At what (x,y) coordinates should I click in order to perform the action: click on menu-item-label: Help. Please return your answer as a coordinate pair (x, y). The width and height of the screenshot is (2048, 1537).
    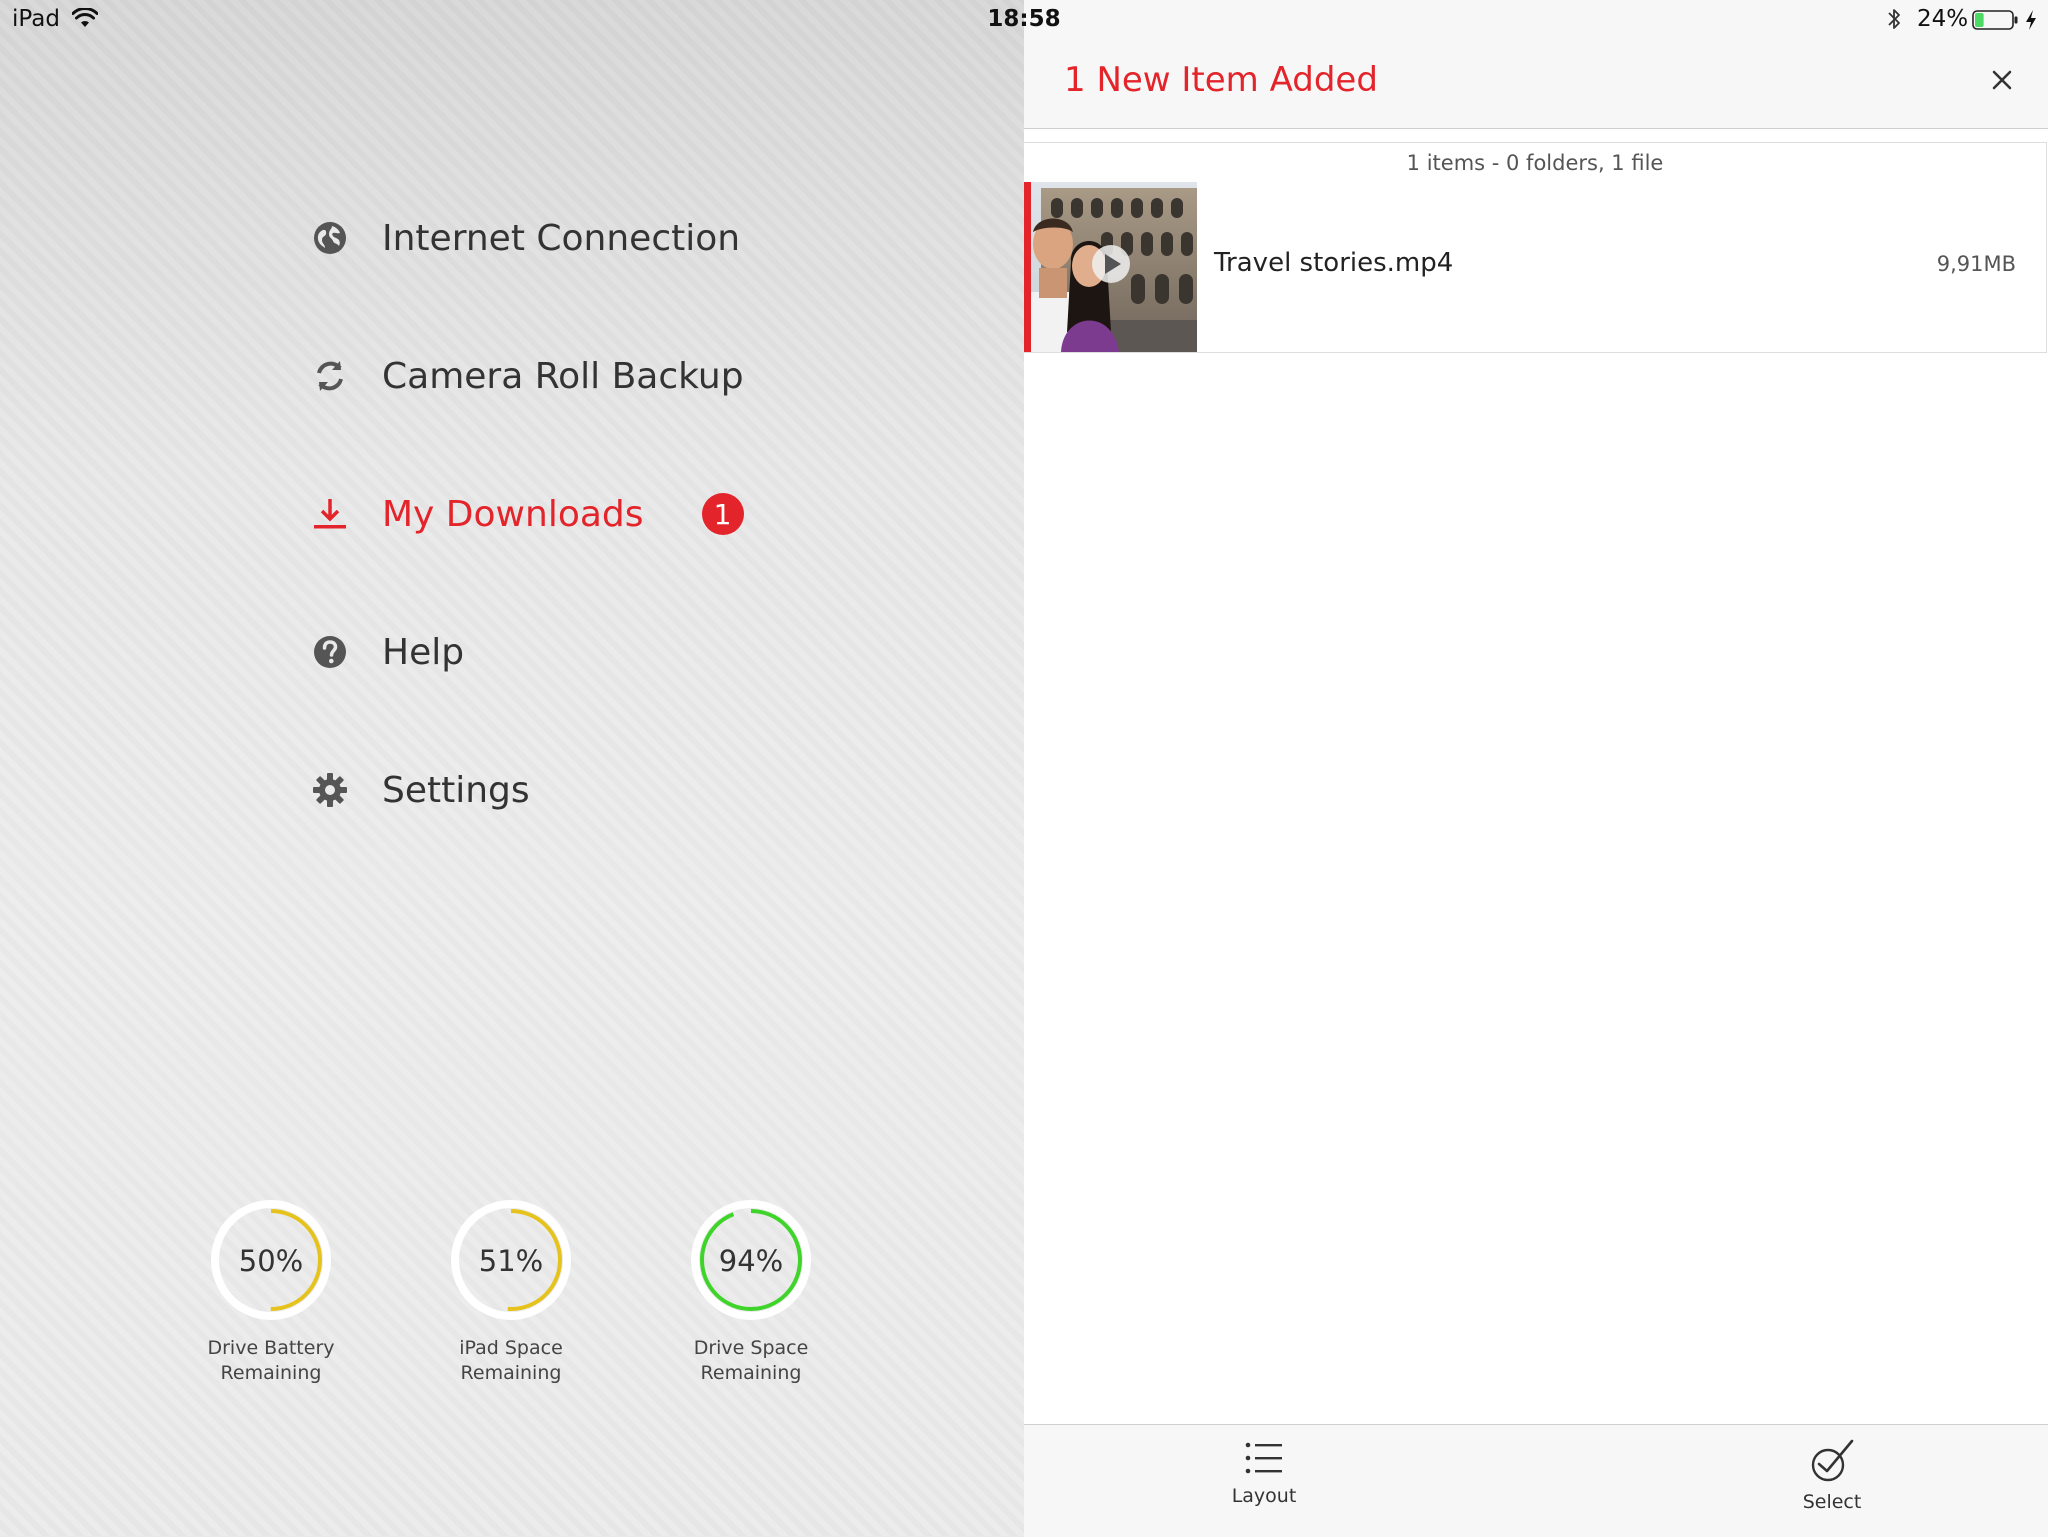
    Looking at the image, I should click on (423, 652).